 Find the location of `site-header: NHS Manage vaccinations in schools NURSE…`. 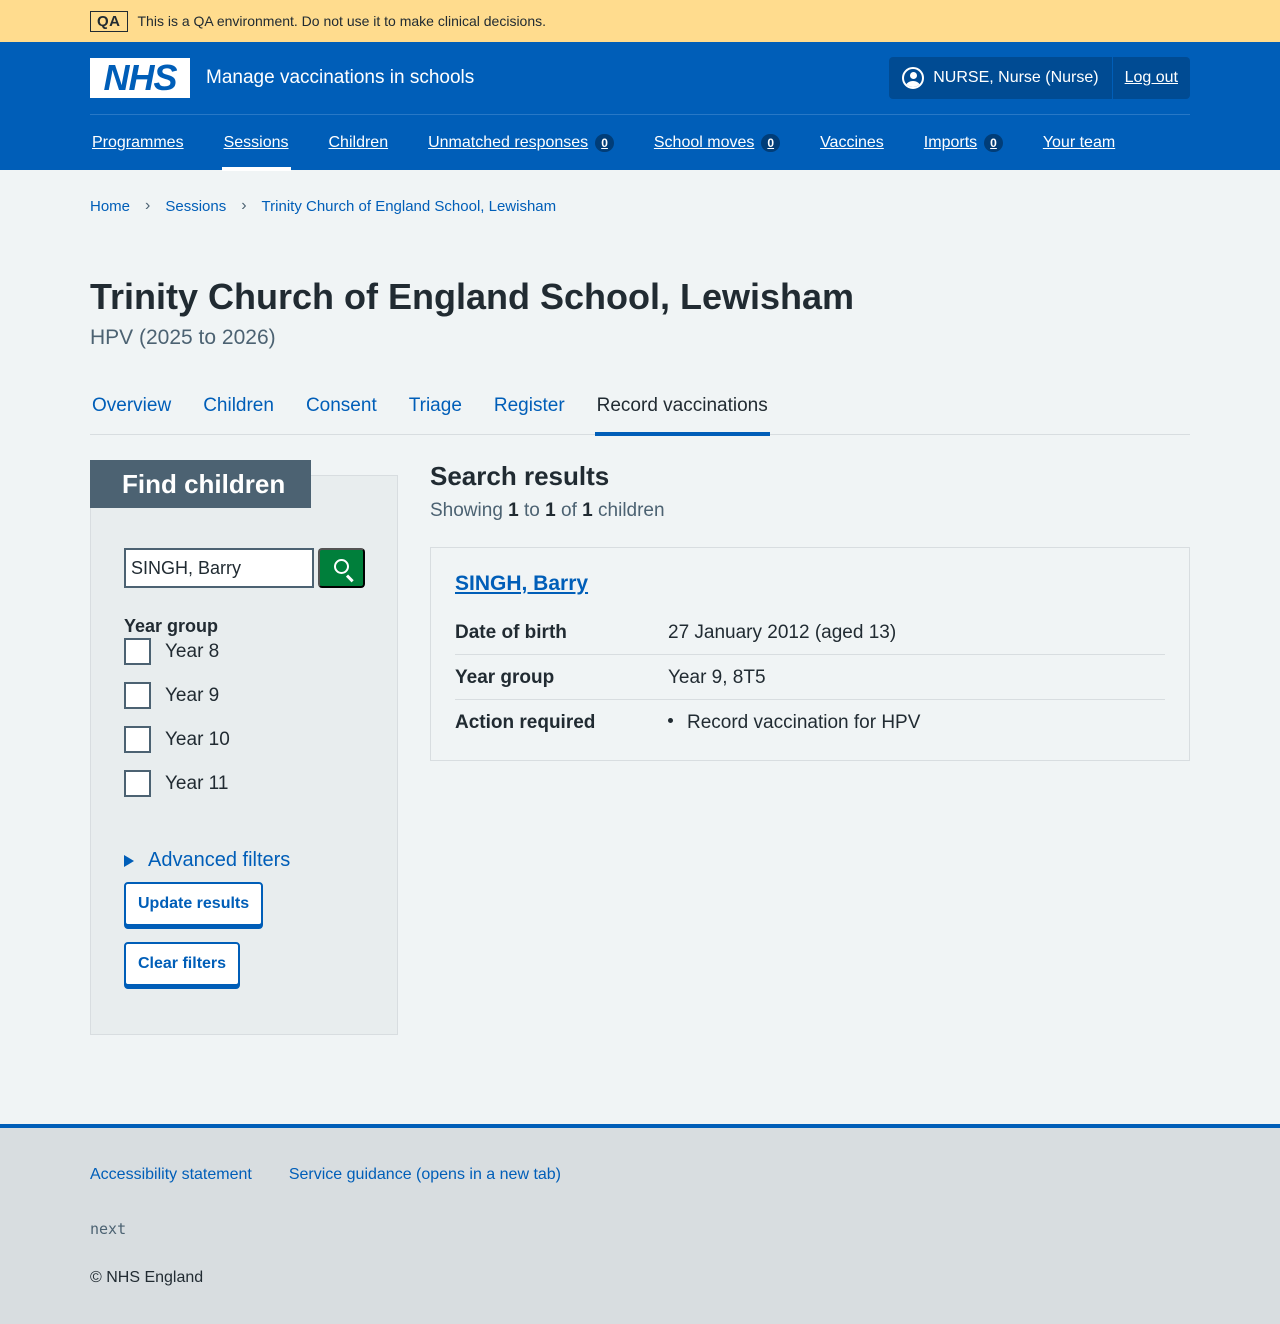

site-header: NHS Manage vaccinations in schools NURSE… is located at coordinates (640, 106).